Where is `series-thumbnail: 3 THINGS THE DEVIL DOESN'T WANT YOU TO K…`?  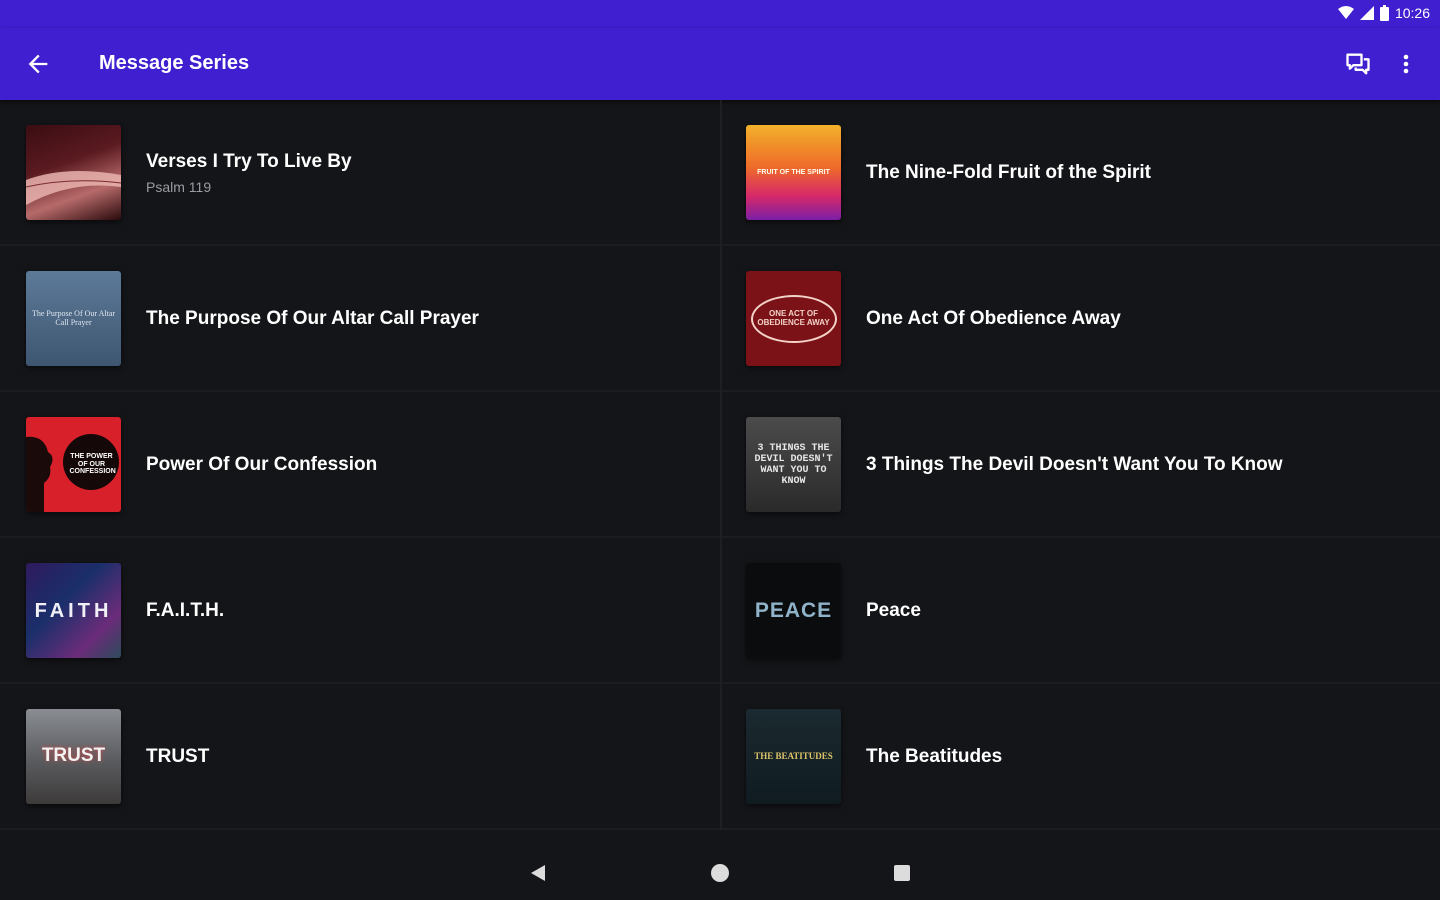 series-thumbnail: 3 THINGS THE DEVIL DOESN'T WANT YOU TO K… is located at coordinates (793, 464).